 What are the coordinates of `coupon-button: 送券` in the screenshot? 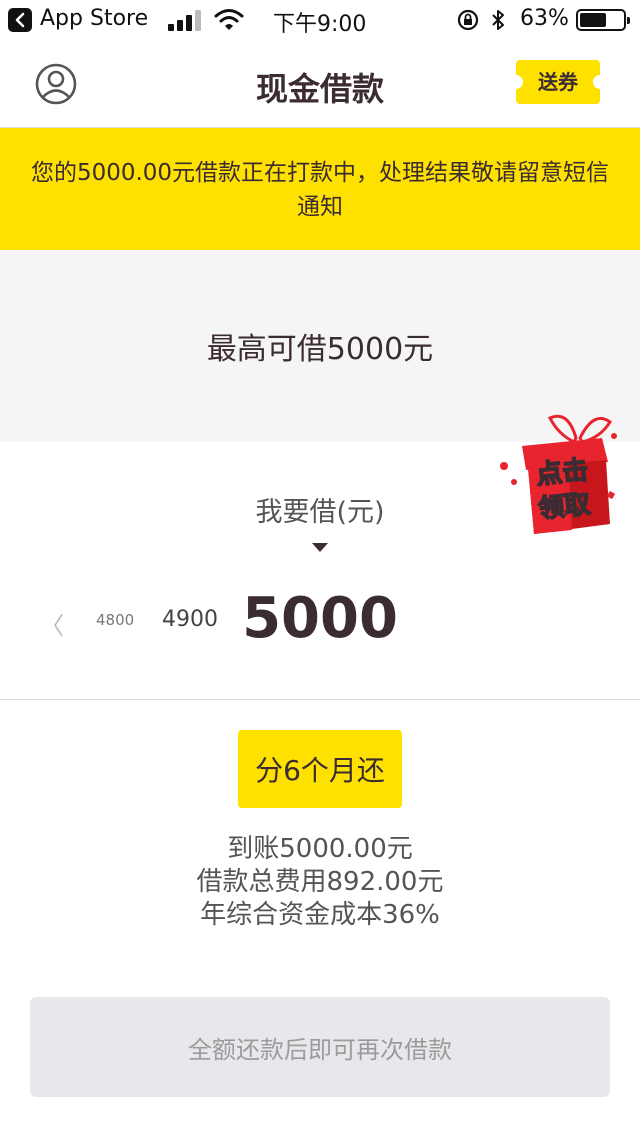 It's located at (558, 82).